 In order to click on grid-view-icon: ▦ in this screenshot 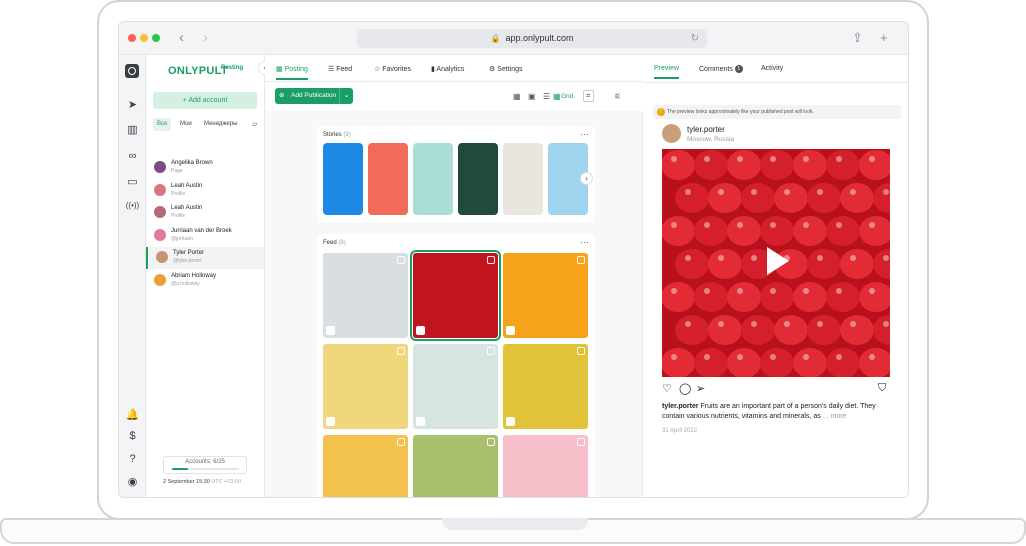, I will do `click(557, 96)`.